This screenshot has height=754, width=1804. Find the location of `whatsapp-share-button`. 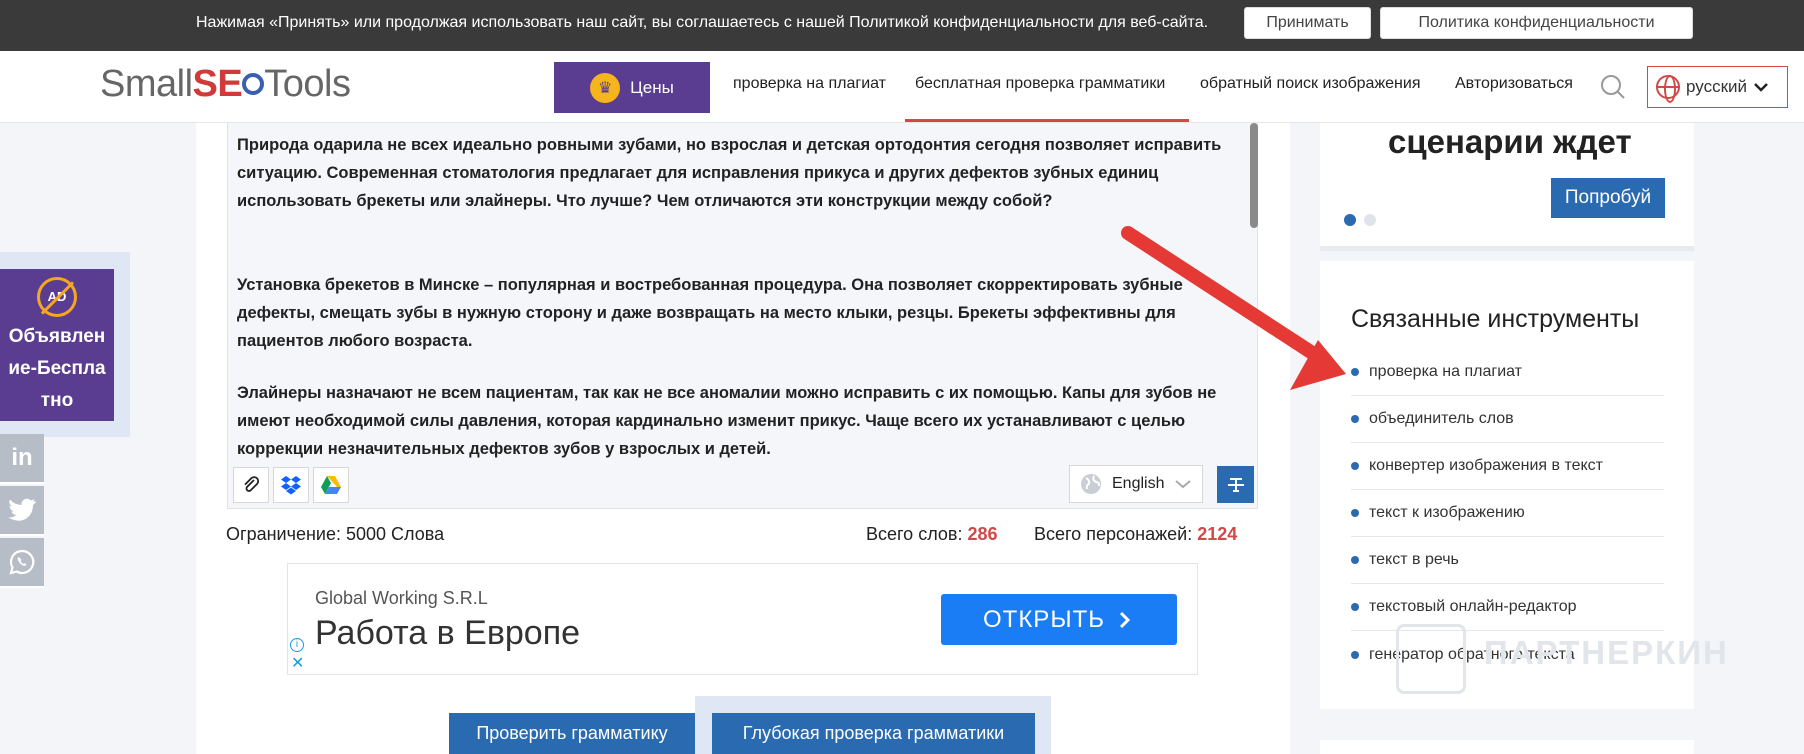

whatsapp-share-button is located at coordinates (22, 563).